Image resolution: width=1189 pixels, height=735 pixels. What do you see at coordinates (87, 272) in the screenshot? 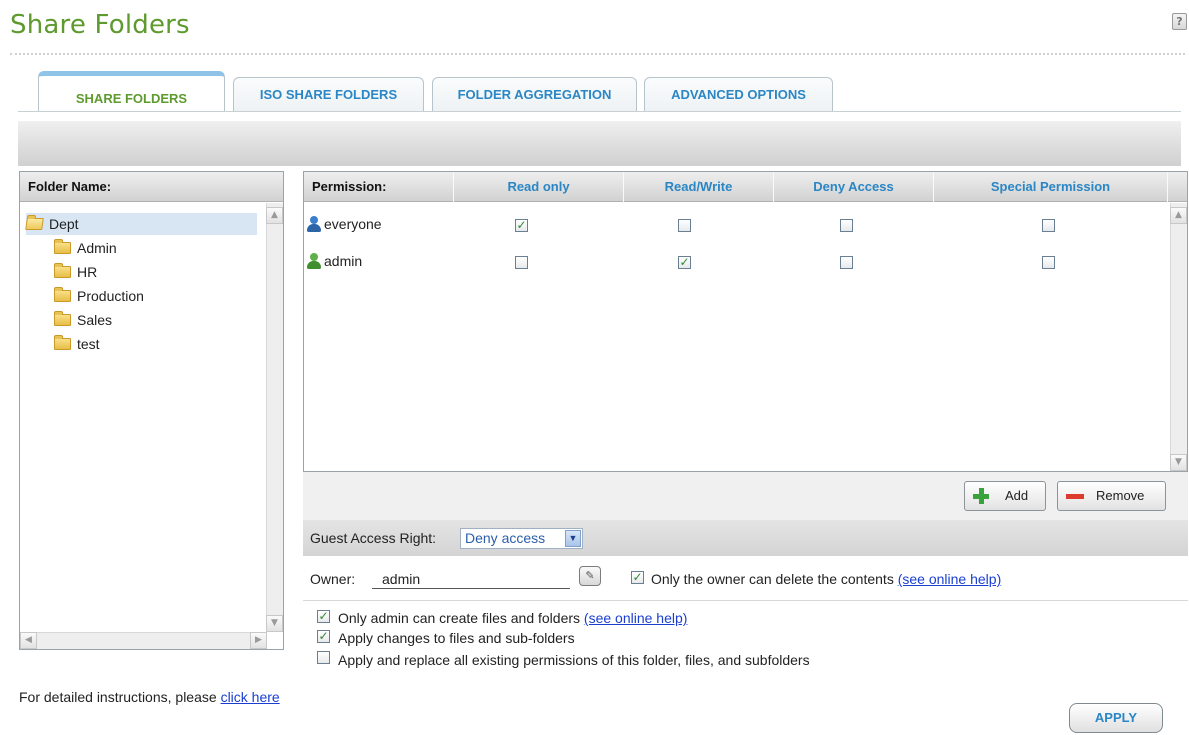
I see `folder-label: HR` at bounding box center [87, 272].